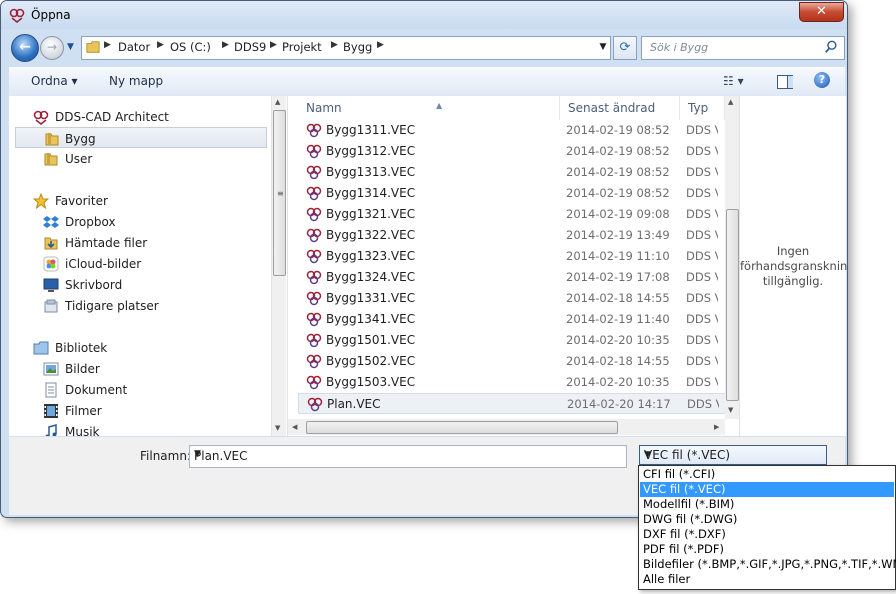  I want to click on chevron-down-icon: ▼, so click(408, 454).